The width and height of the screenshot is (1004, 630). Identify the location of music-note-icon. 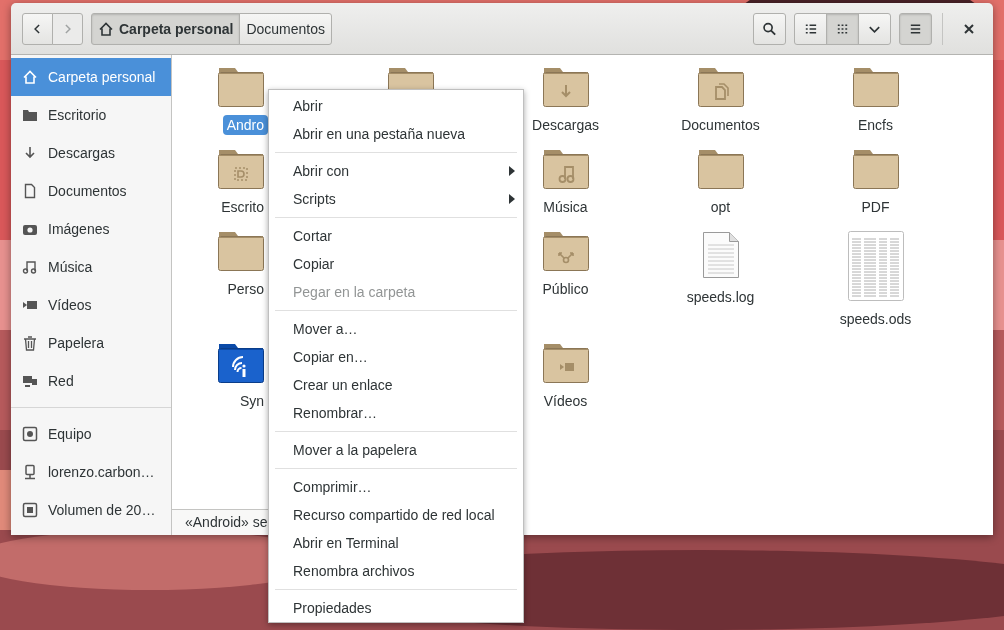
(30, 267).